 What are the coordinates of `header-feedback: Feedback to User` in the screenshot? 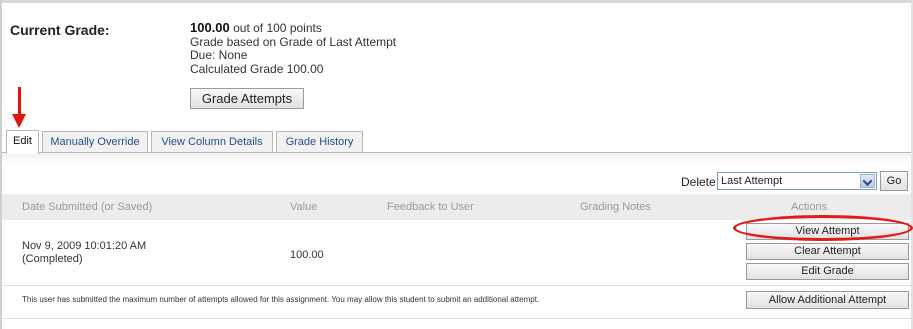 It's located at (430, 207).